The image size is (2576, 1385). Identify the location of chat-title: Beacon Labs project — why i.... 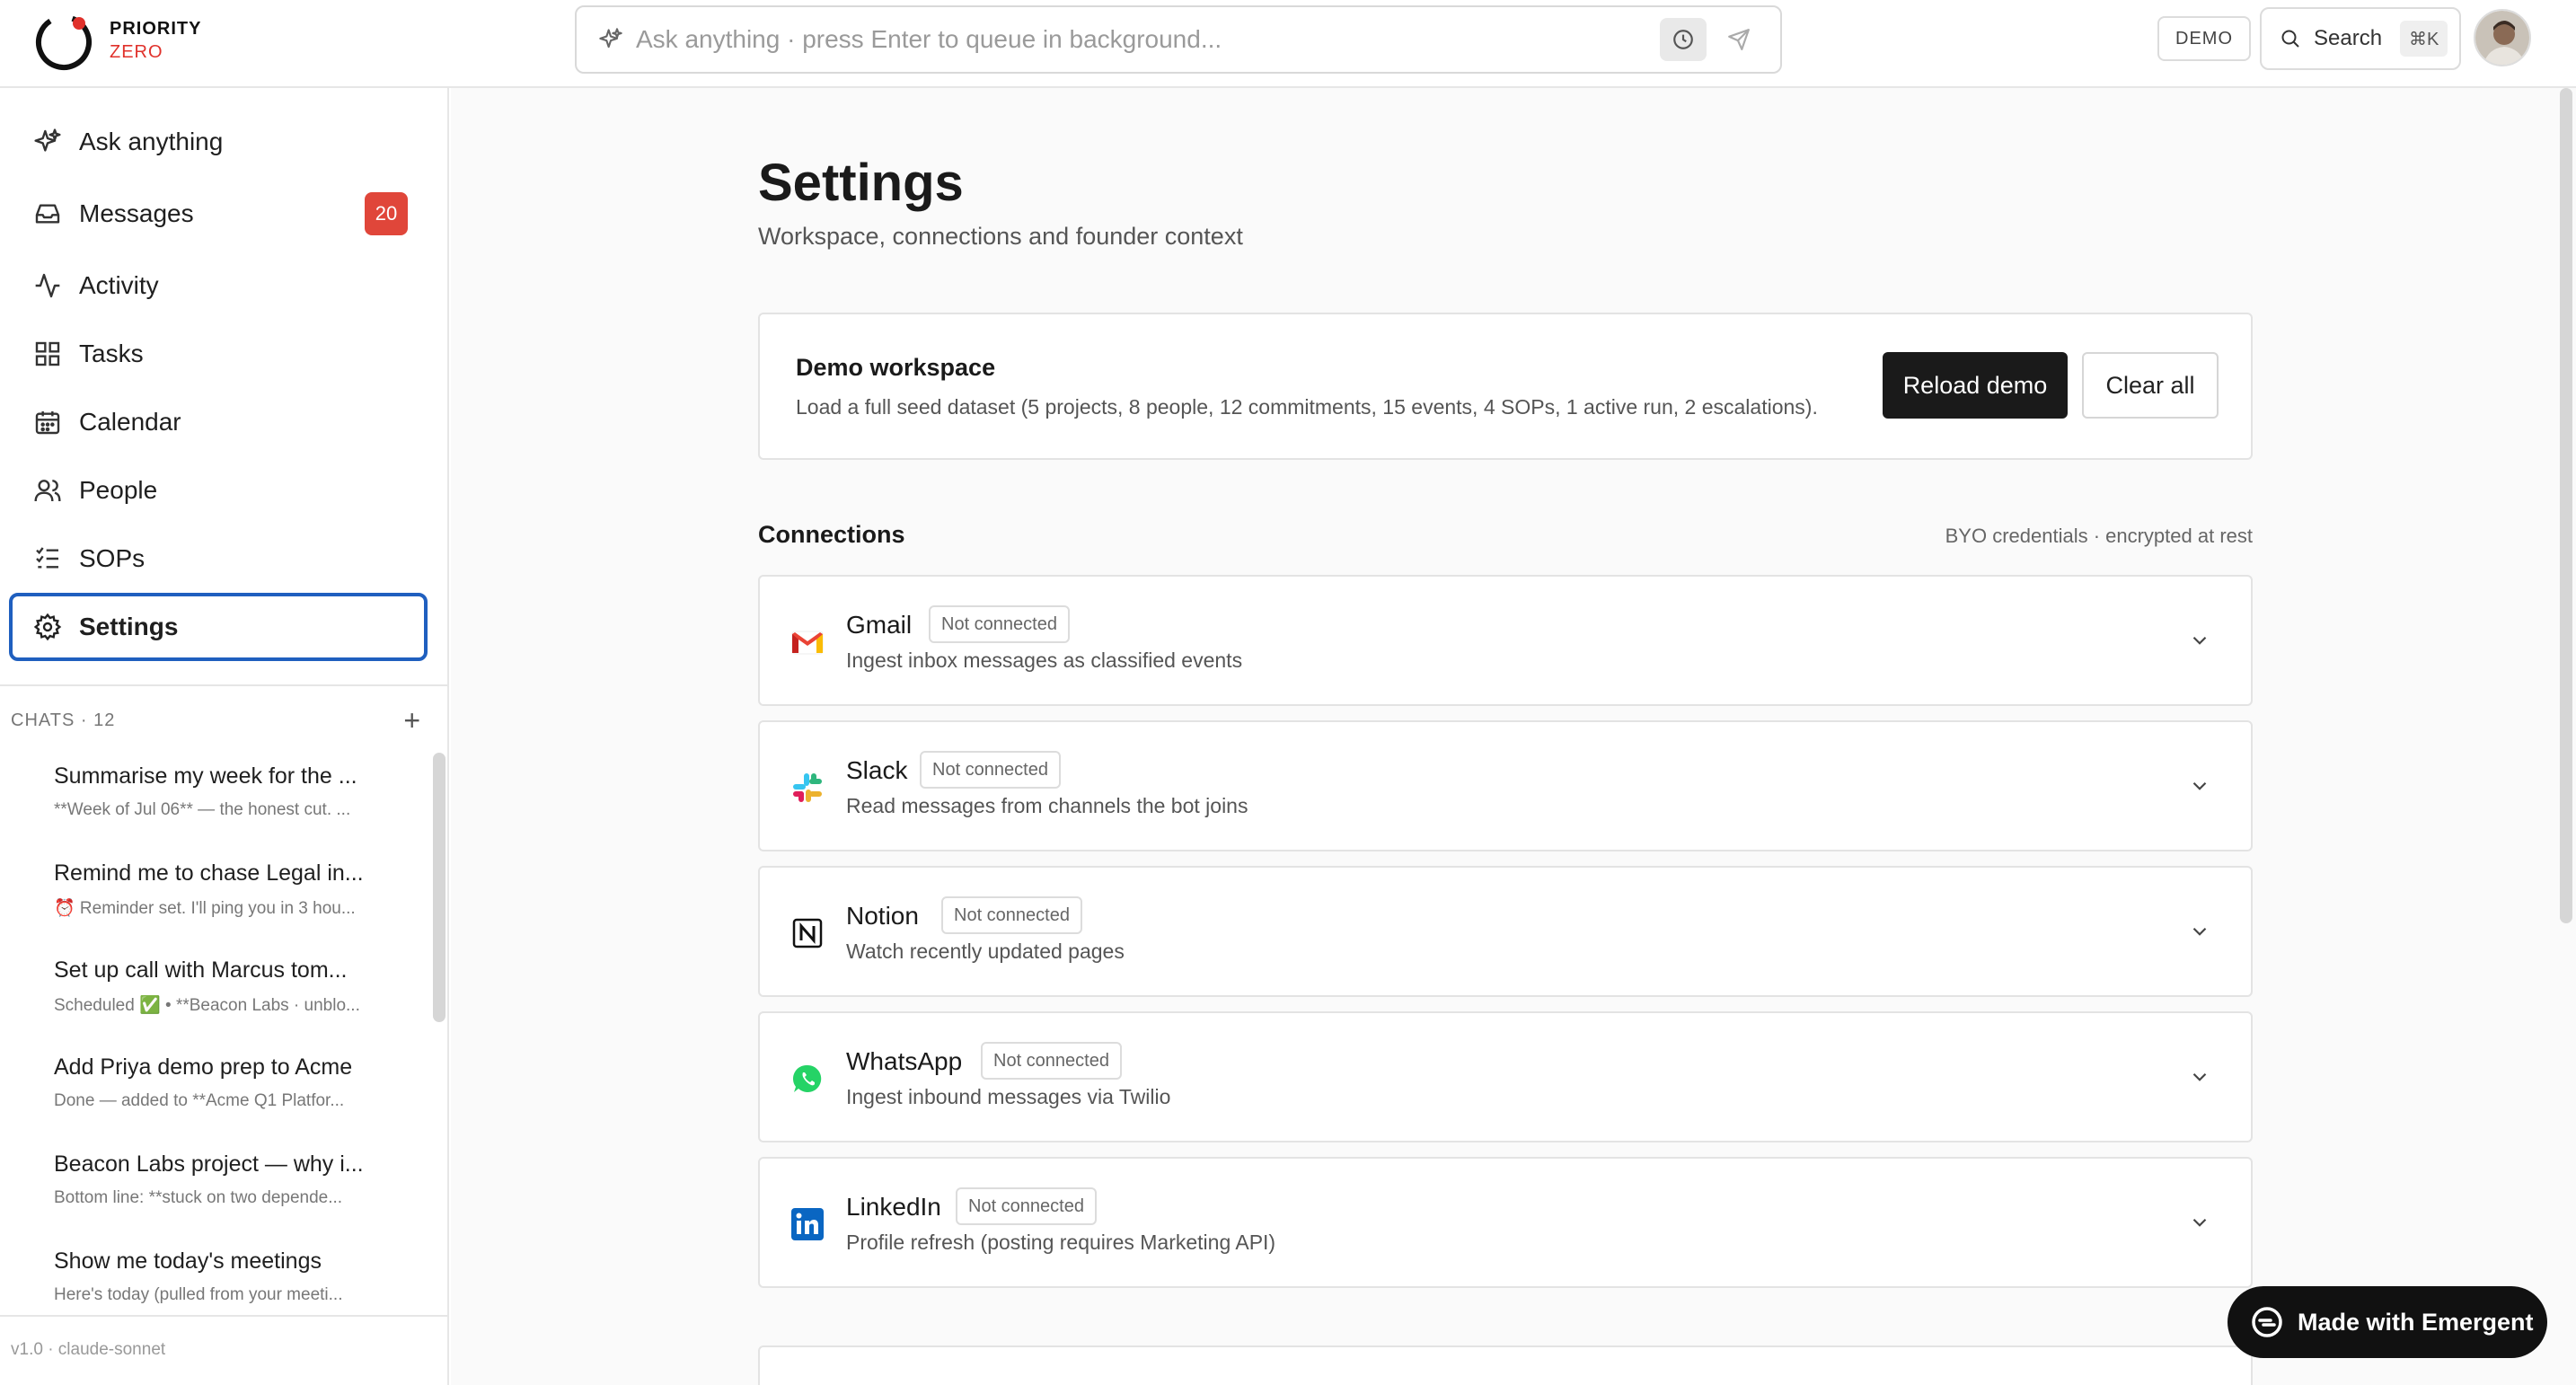
(209, 1164).